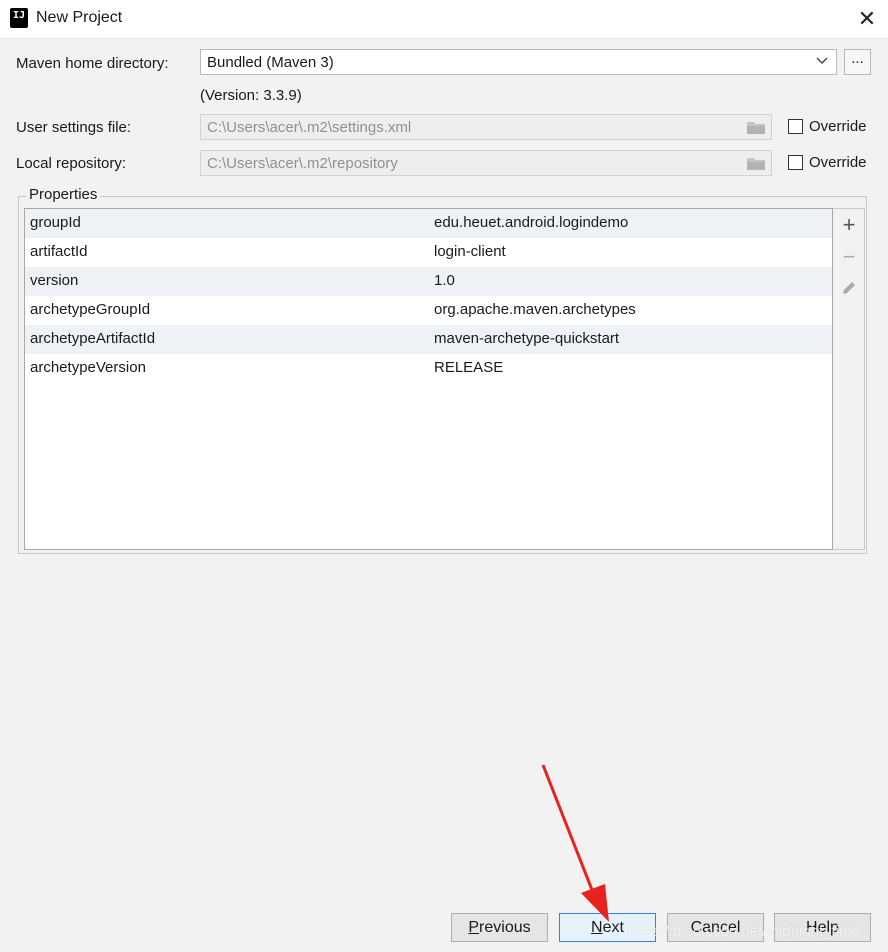 This screenshot has height=952, width=888. Describe the element at coordinates (849, 225) in the screenshot. I see `add-property-icon: +` at that location.